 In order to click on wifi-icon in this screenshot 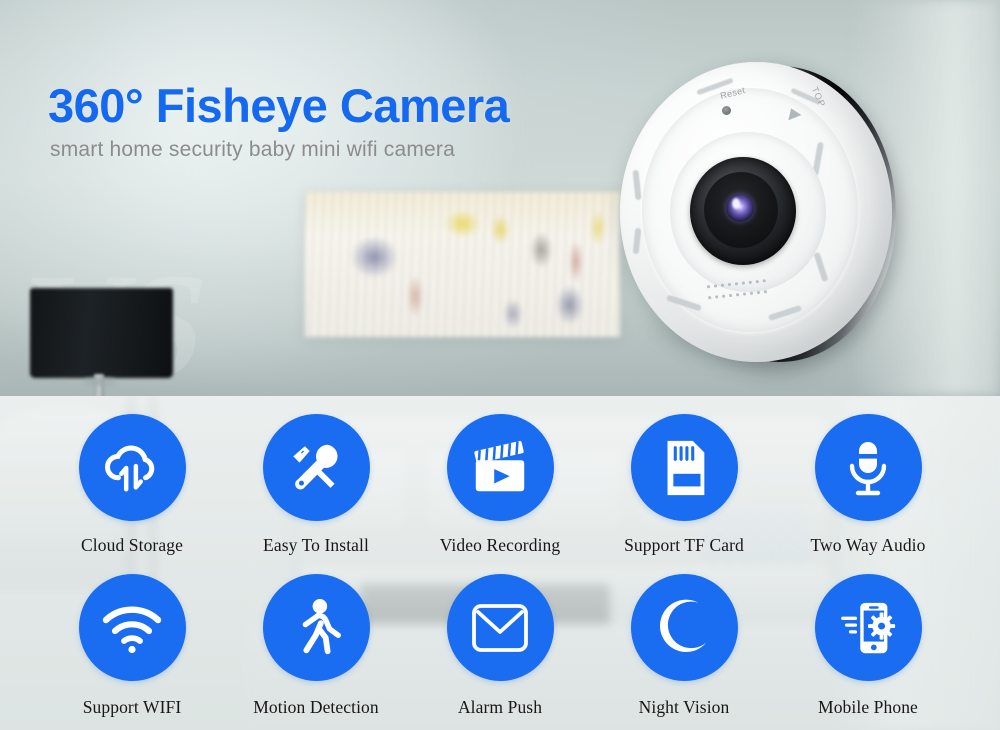, I will do `click(132, 628)`.